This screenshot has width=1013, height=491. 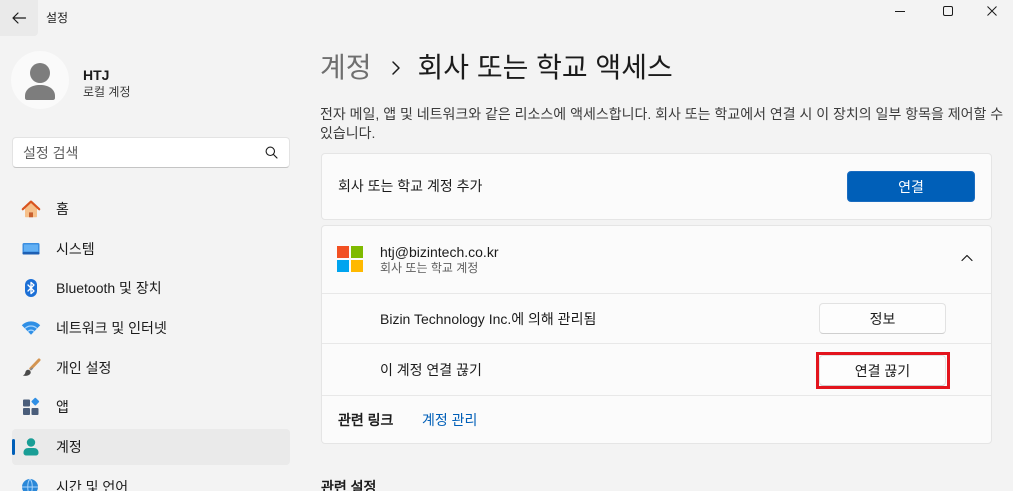 What do you see at coordinates (111, 328) in the screenshot?
I see `sidebar-item-label: 네트워크 및 인터넷` at bounding box center [111, 328].